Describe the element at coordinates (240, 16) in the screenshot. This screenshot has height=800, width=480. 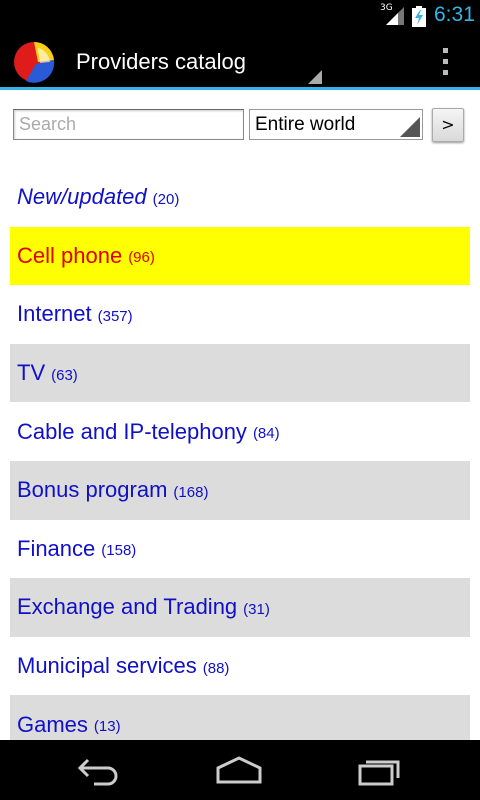
I see `status-bar: 3G 6:31` at that location.